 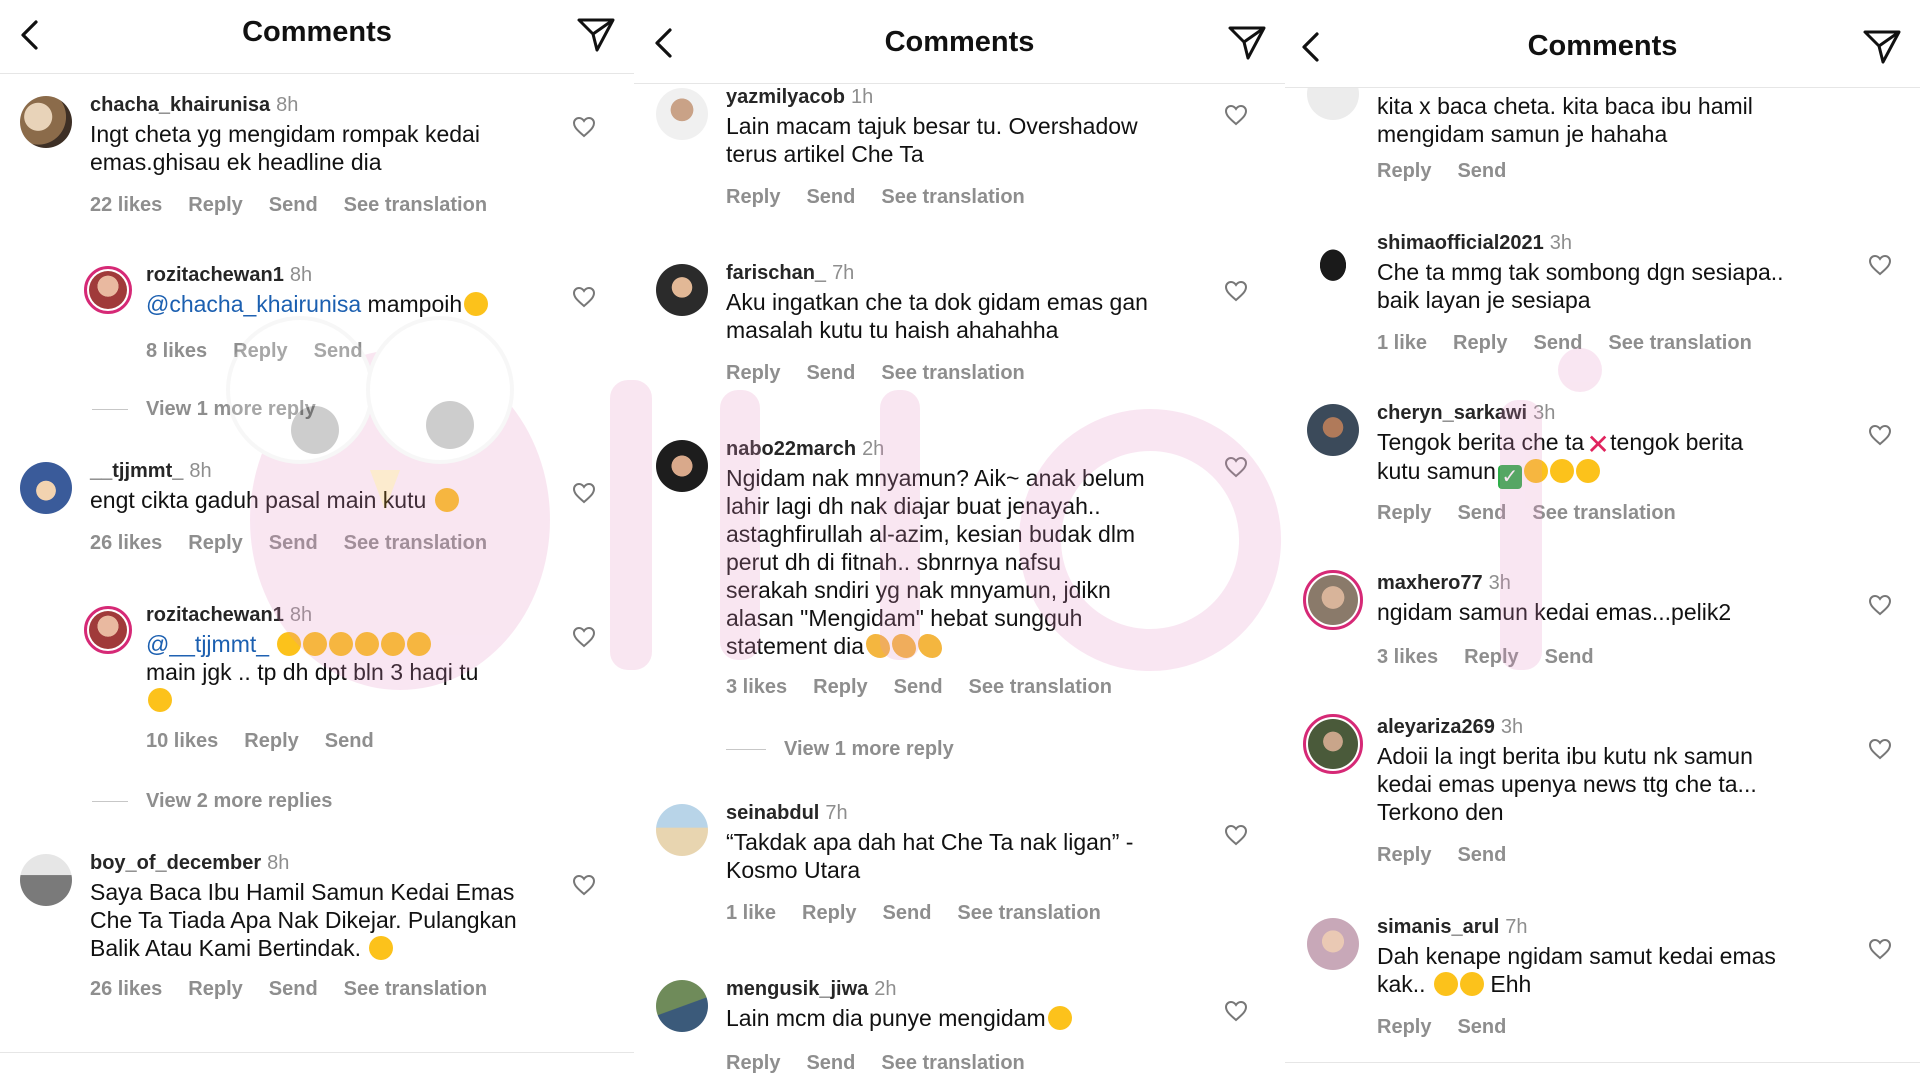 I want to click on username: chacha_khairunisa, so click(x=180, y=105).